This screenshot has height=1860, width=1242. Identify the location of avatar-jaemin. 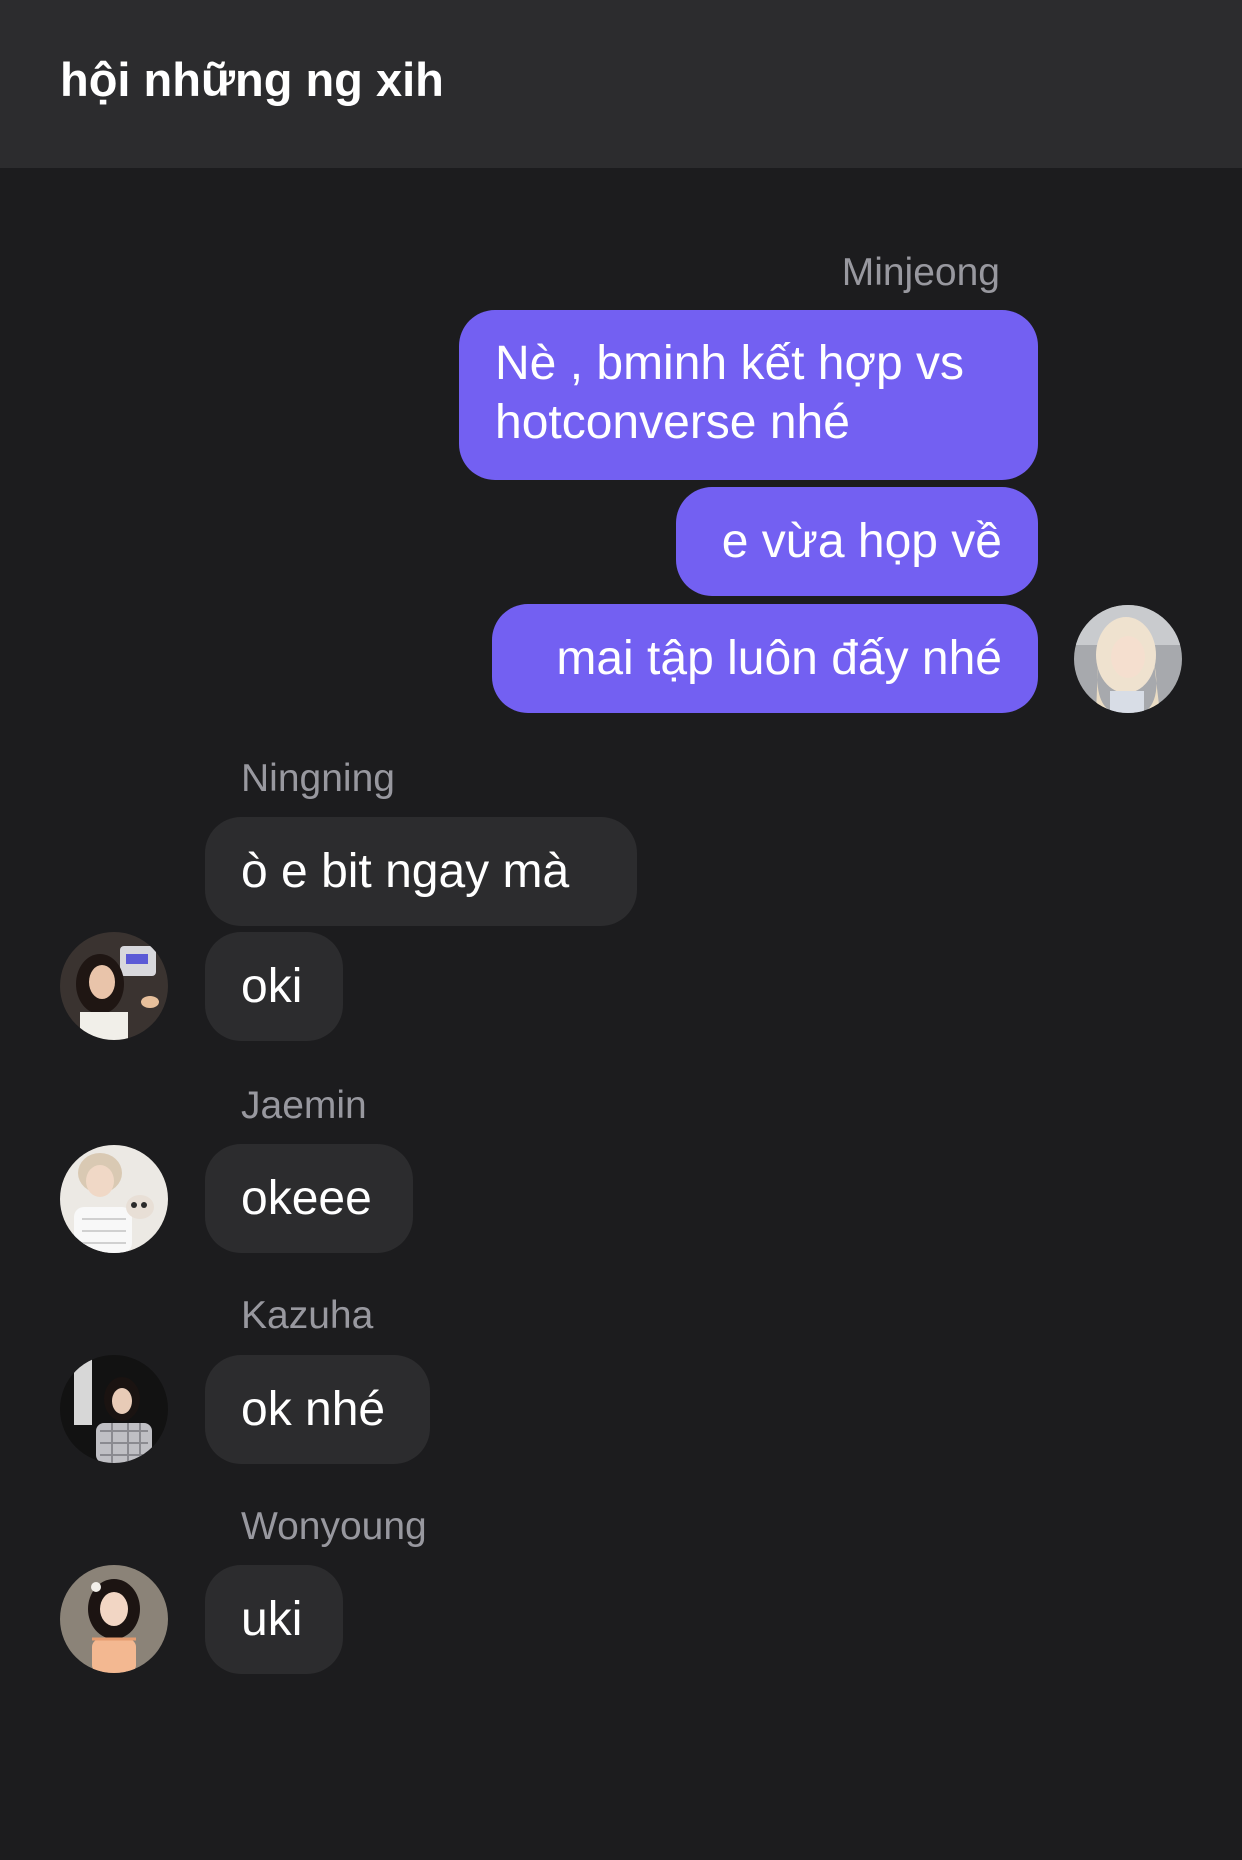
(114, 1199).